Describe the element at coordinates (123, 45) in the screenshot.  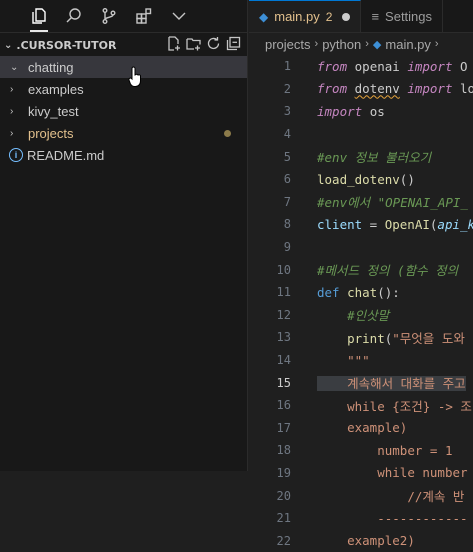
I see `explorer-header: ⌄ .CURSOR-TUTOR` at that location.